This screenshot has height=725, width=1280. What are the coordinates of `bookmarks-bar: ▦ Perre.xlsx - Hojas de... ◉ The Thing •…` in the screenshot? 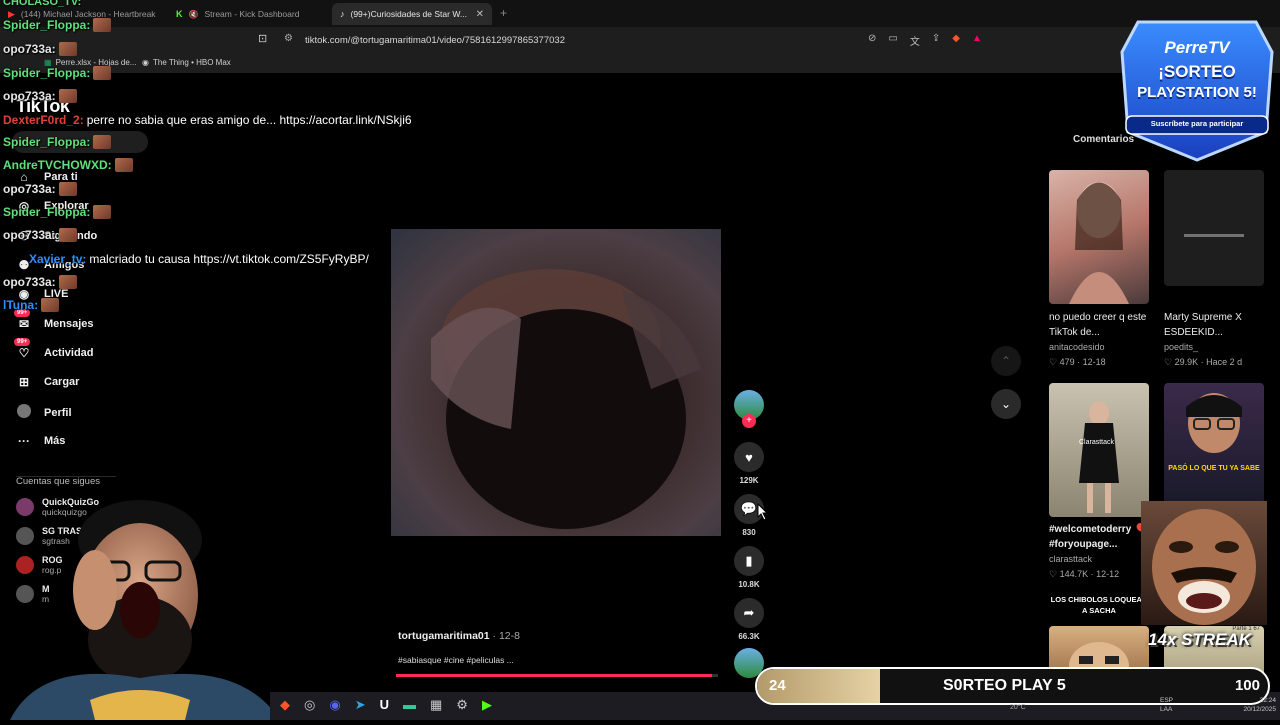 It's located at (640, 63).